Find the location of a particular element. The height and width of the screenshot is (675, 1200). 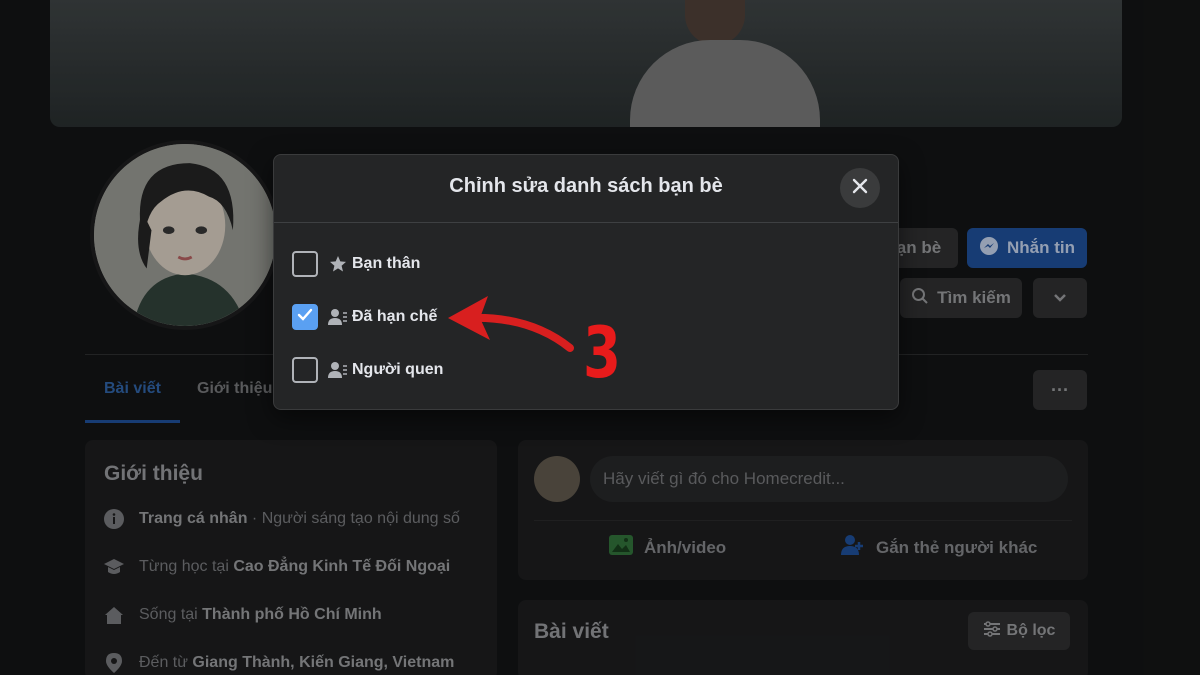

option-restricted: Đã hạn chế is located at coordinates (364, 317).